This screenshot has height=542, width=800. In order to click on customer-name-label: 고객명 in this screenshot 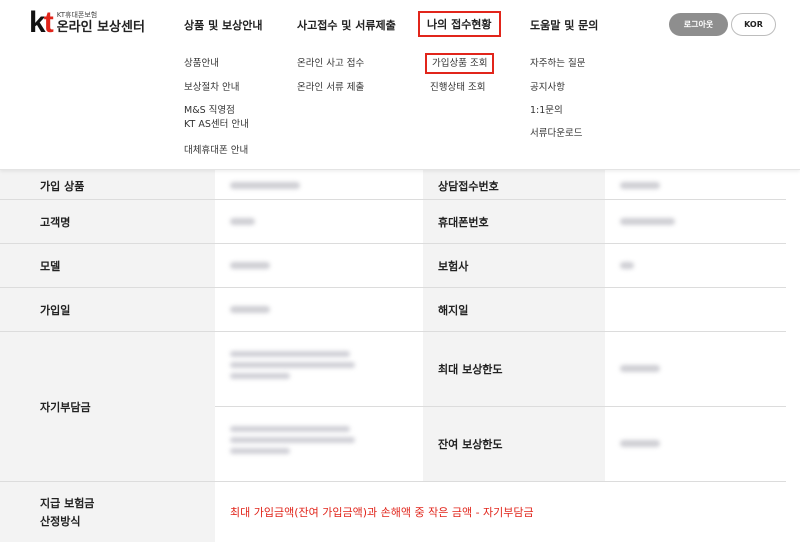, I will do `click(107, 221)`.